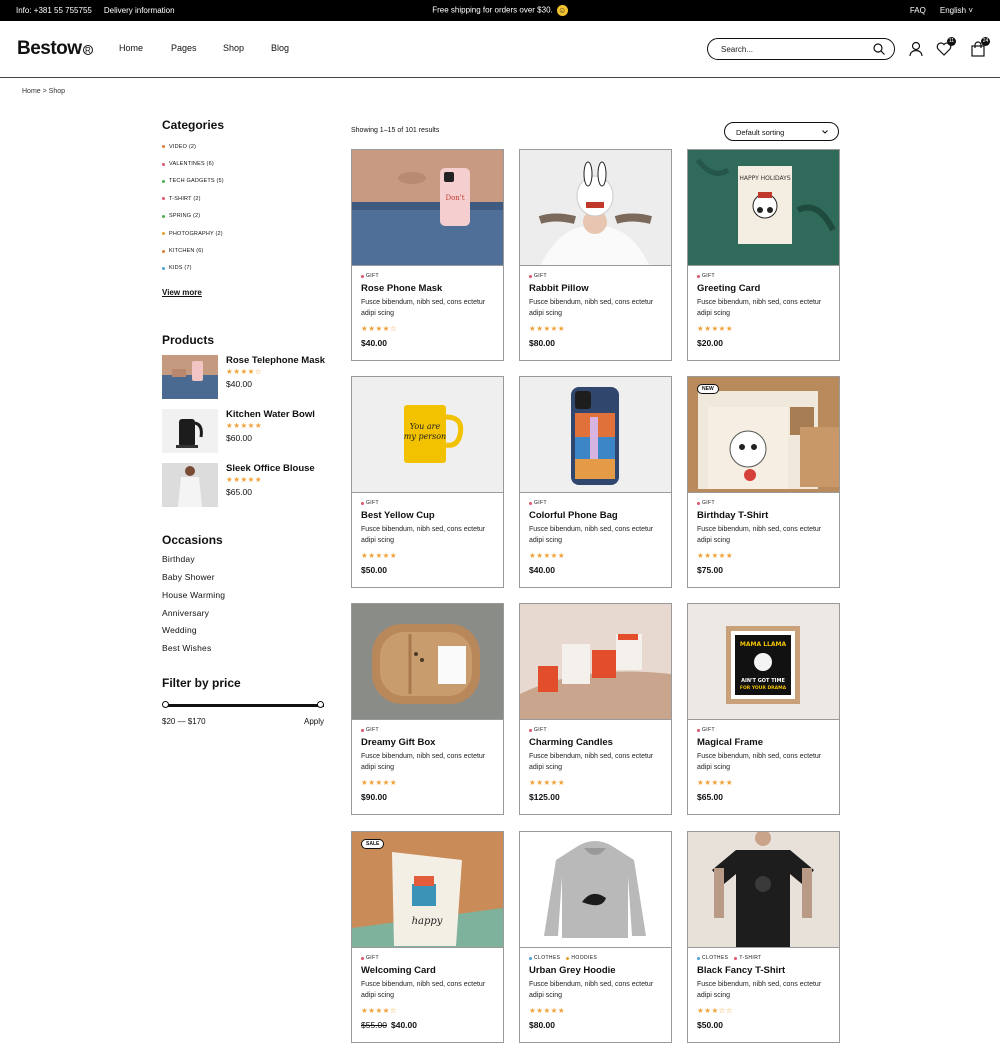  I want to click on breadcrumb: Home > Shop, so click(43, 91).